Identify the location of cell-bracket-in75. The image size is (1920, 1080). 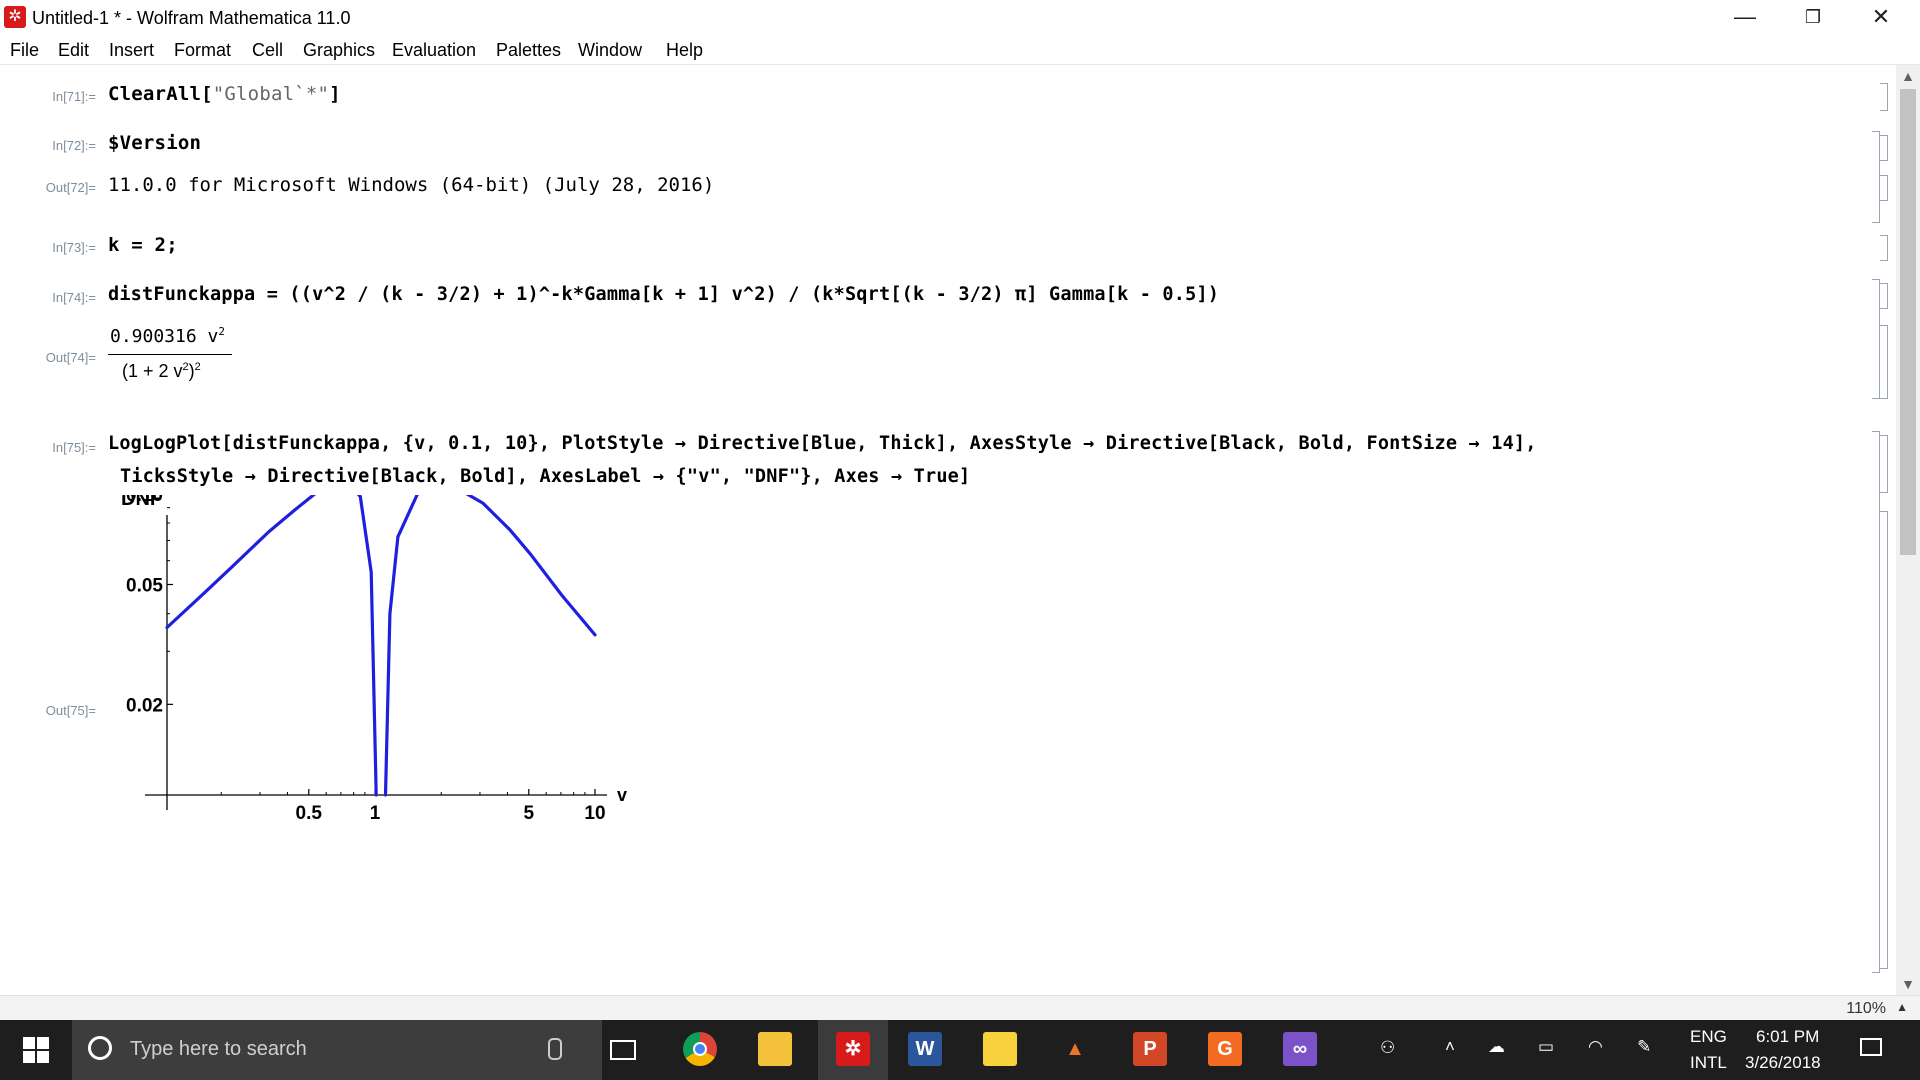
(1884, 464).